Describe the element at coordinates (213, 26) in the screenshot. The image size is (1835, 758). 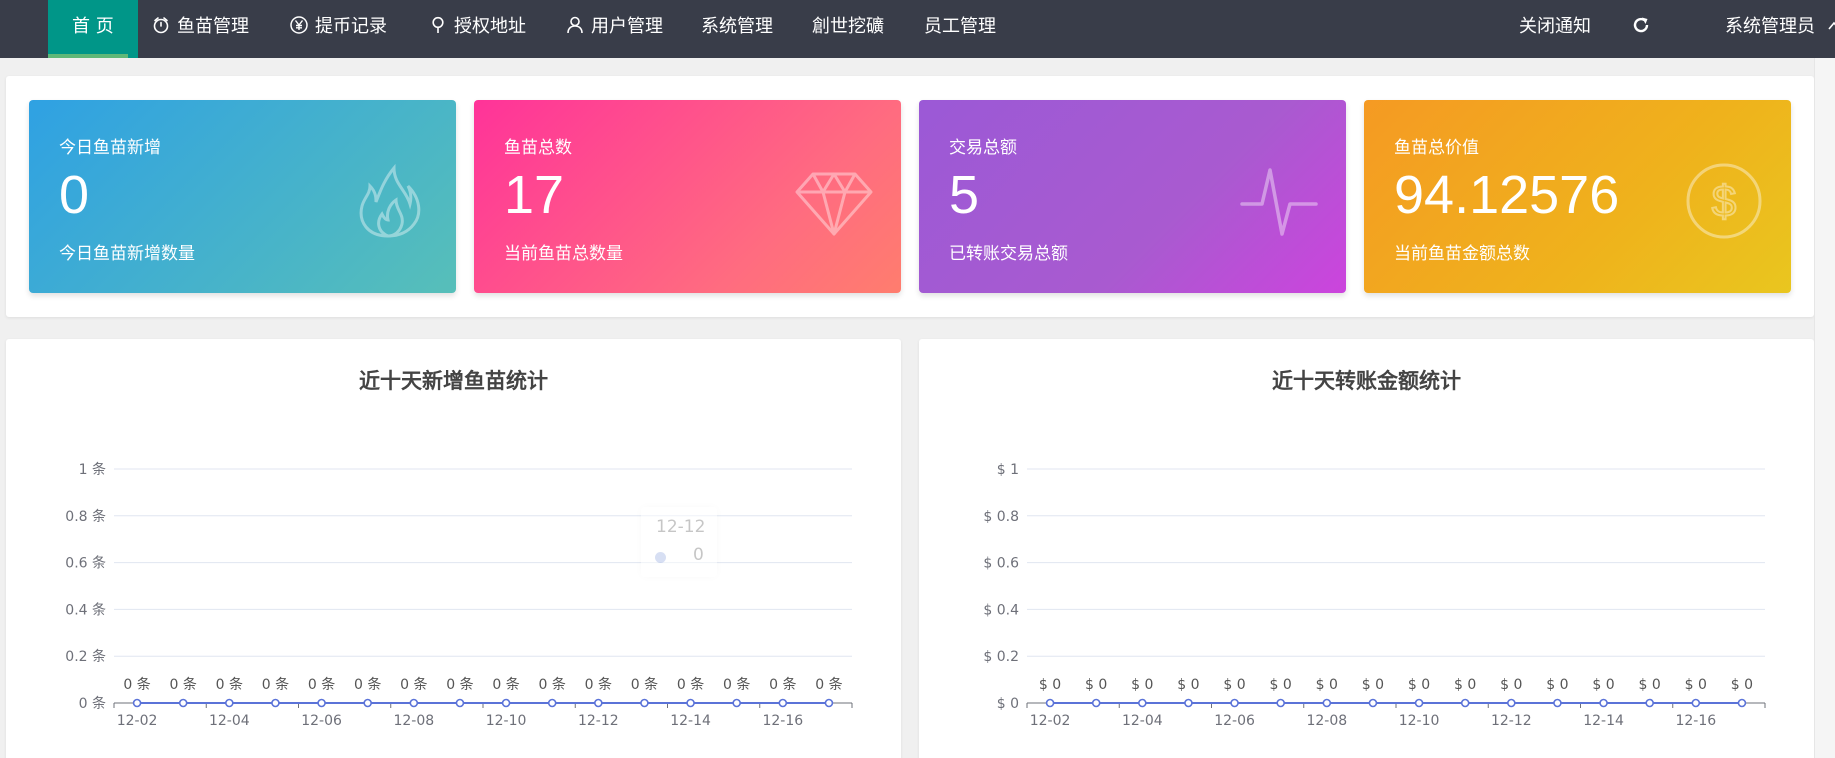
I see `nav-fish-management-label: 鱼苗管理` at that location.